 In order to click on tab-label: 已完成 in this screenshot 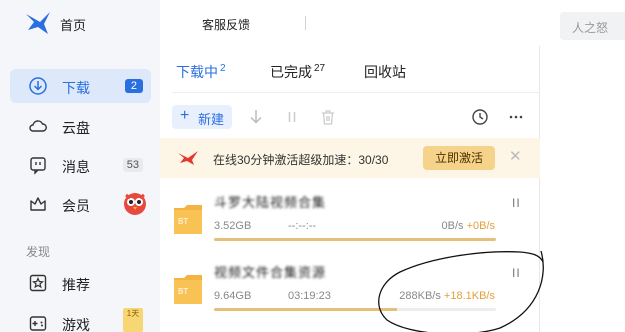, I will do `click(291, 72)`.